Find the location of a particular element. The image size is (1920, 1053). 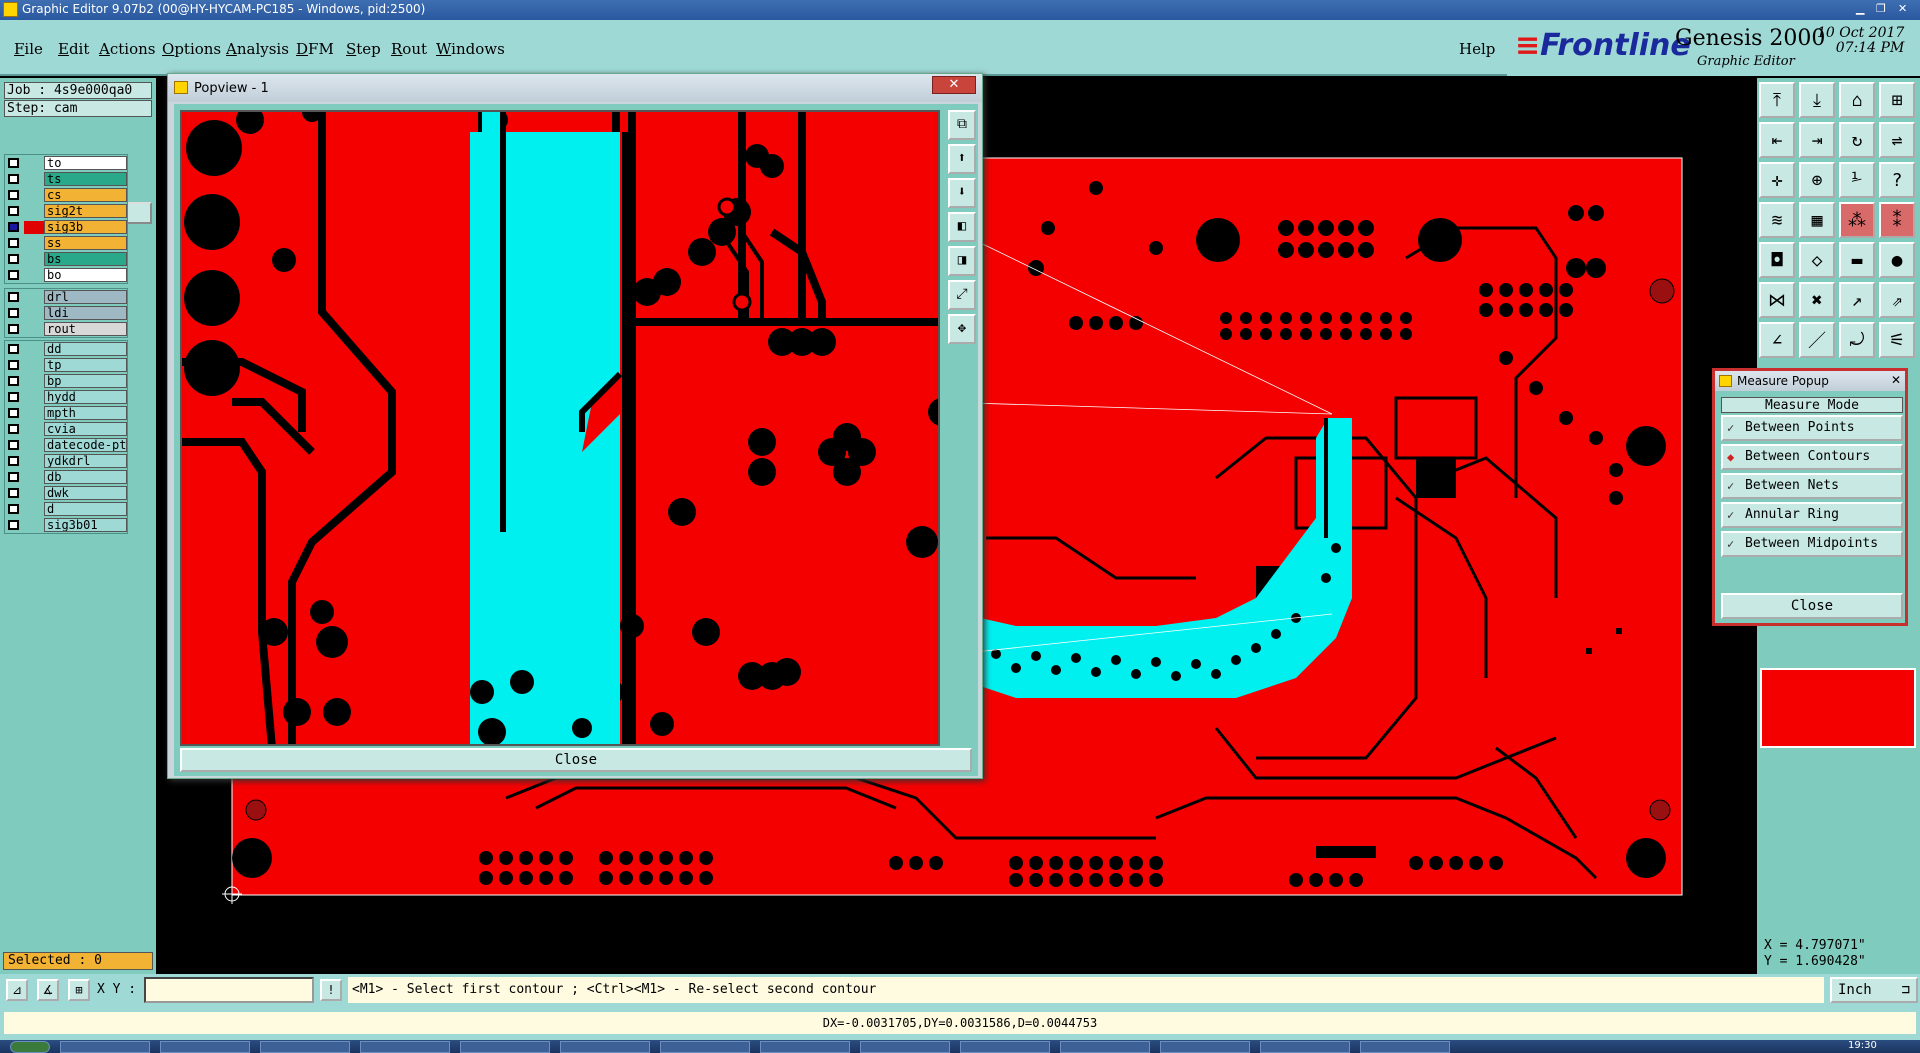

pad-icon: ● is located at coordinates (1897, 260).